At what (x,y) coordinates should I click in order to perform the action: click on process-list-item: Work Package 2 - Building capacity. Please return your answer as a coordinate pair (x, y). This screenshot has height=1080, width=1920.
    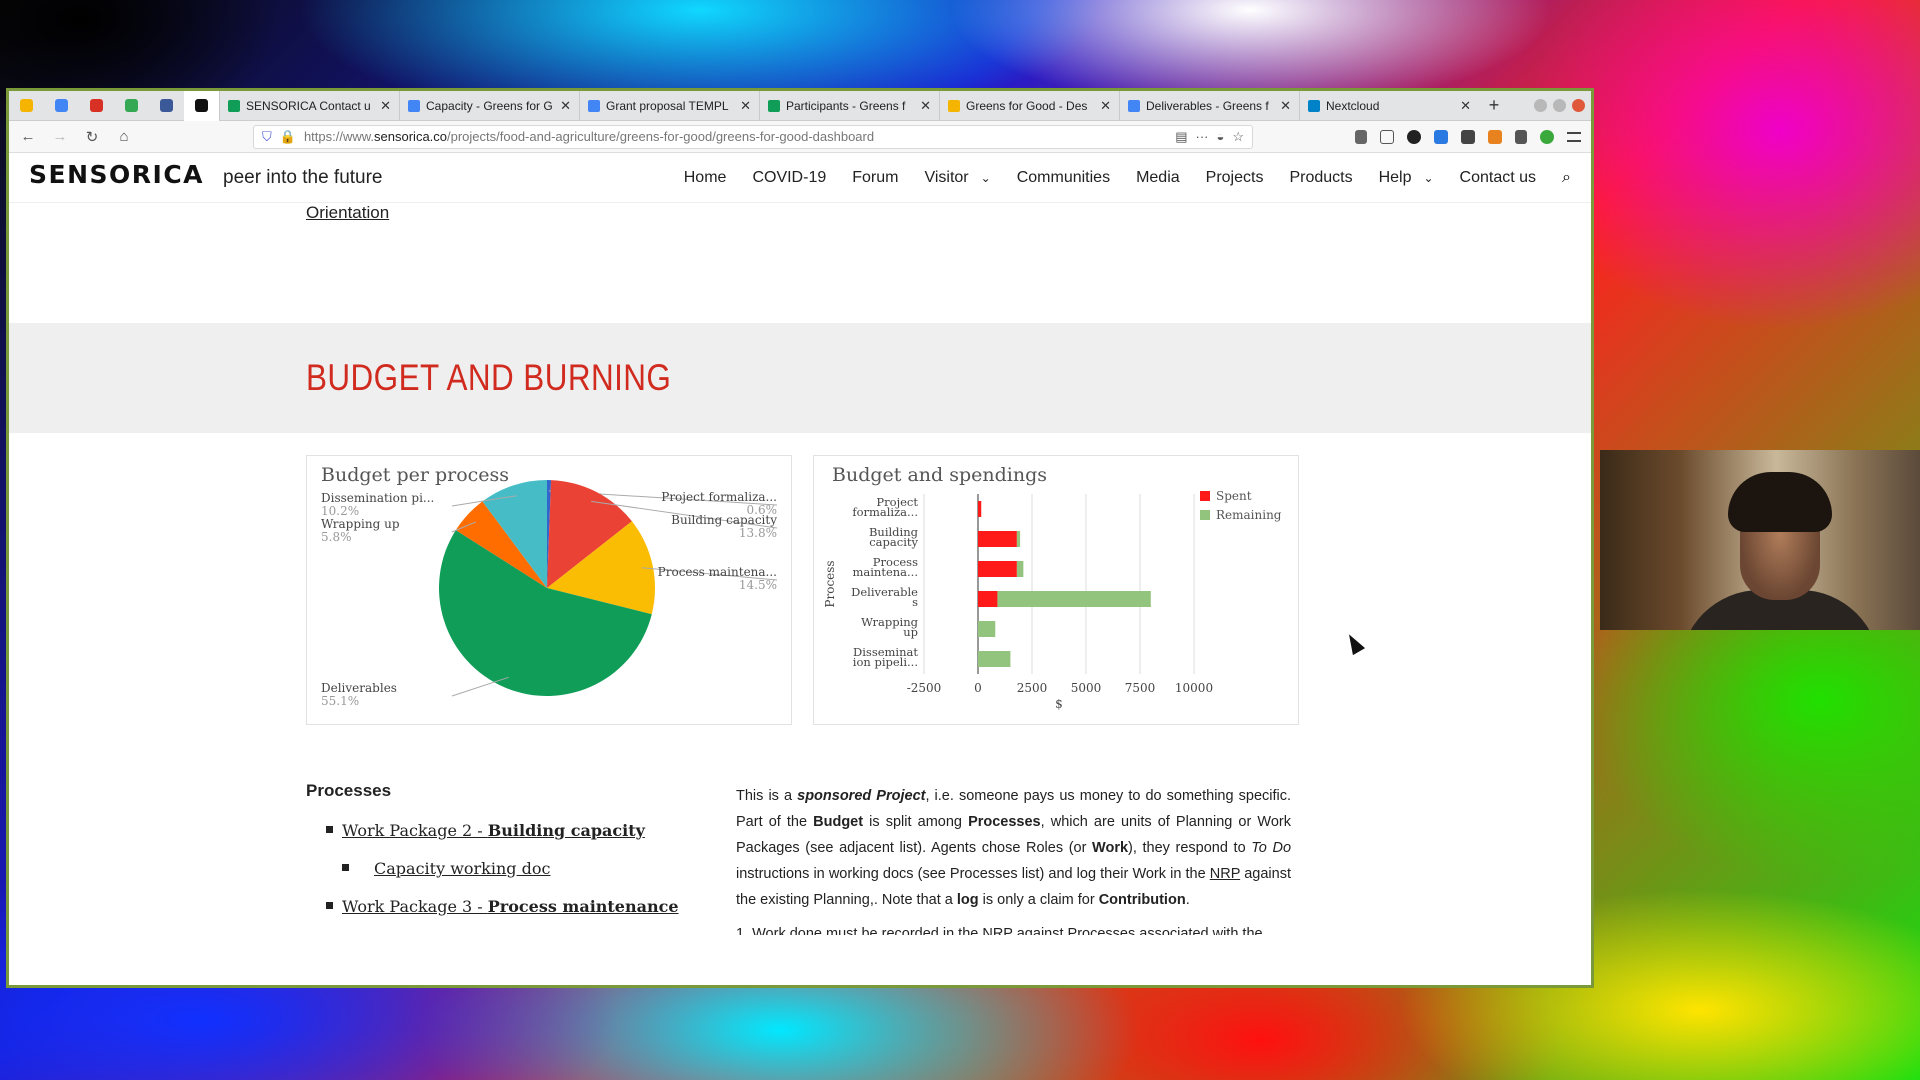
    Looking at the image, I should click on (492, 830).